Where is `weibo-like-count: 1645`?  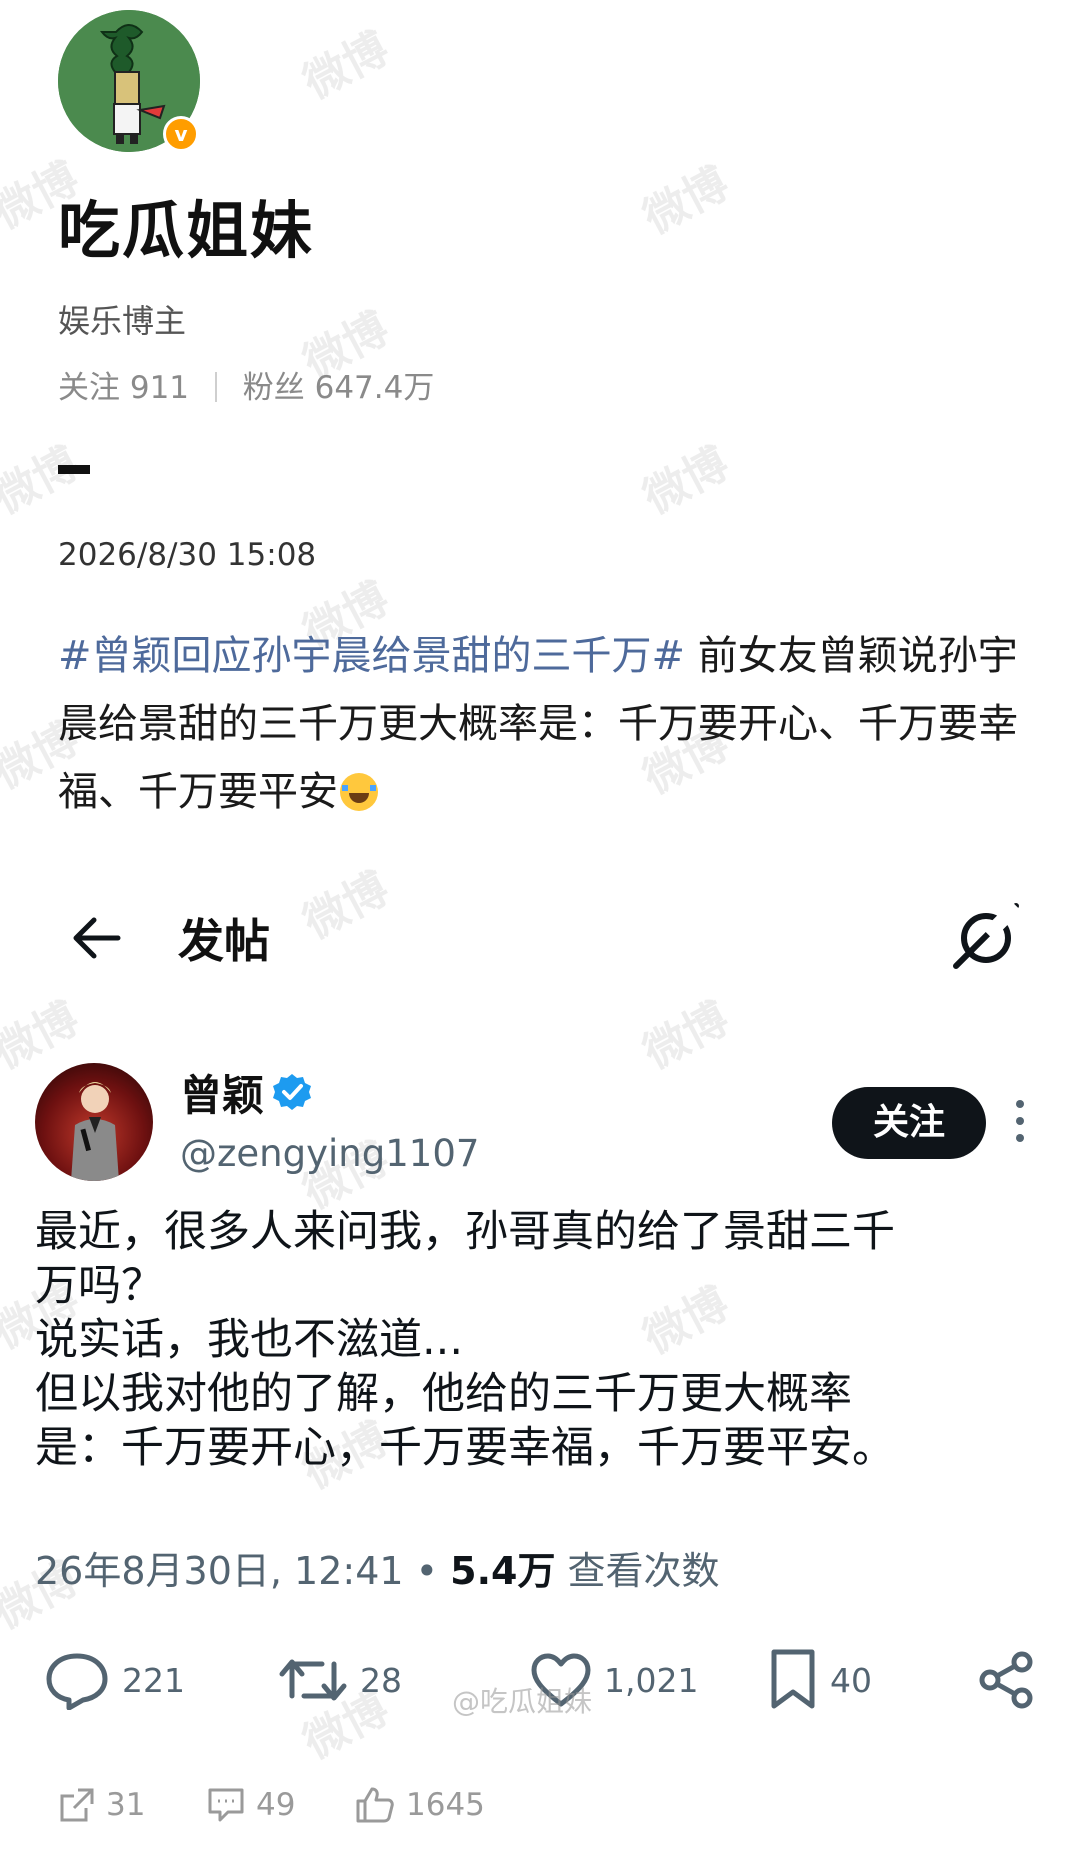 weibo-like-count: 1645 is located at coordinates (445, 1805).